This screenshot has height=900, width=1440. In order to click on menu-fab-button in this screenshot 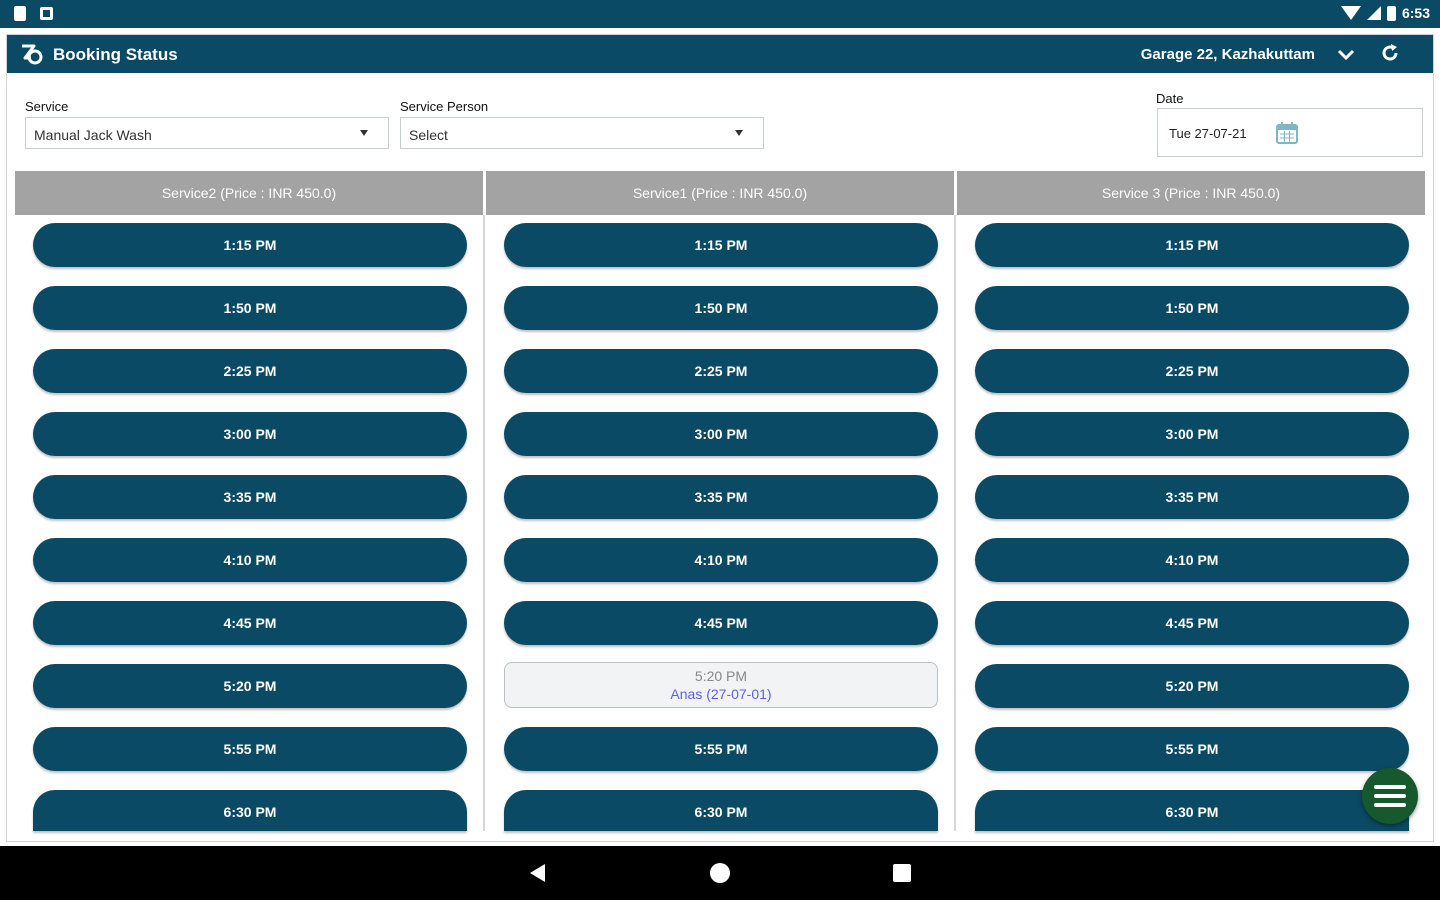, I will do `click(1390, 796)`.